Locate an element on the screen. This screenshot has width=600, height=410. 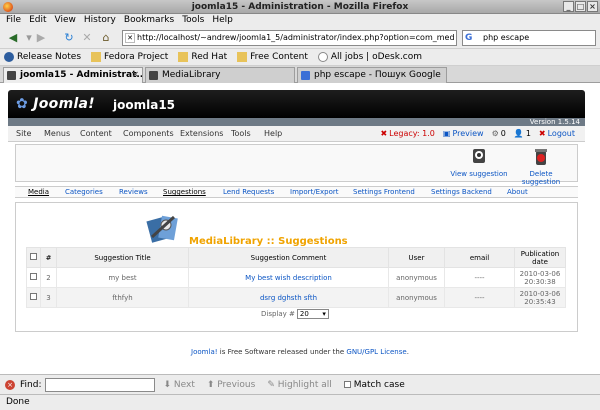
gpl-license-link: GNU/GPL License is located at coordinates (376, 352).